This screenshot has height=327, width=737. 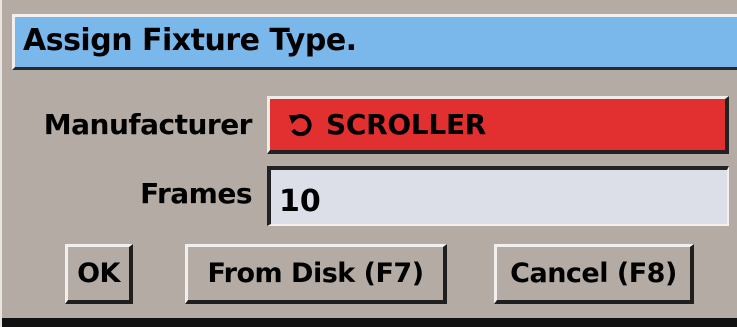 What do you see at coordinates (316, 274) in the screenshot?
I see `from-disk-button: From Disk (F7)` at bounding box center [316, 274].